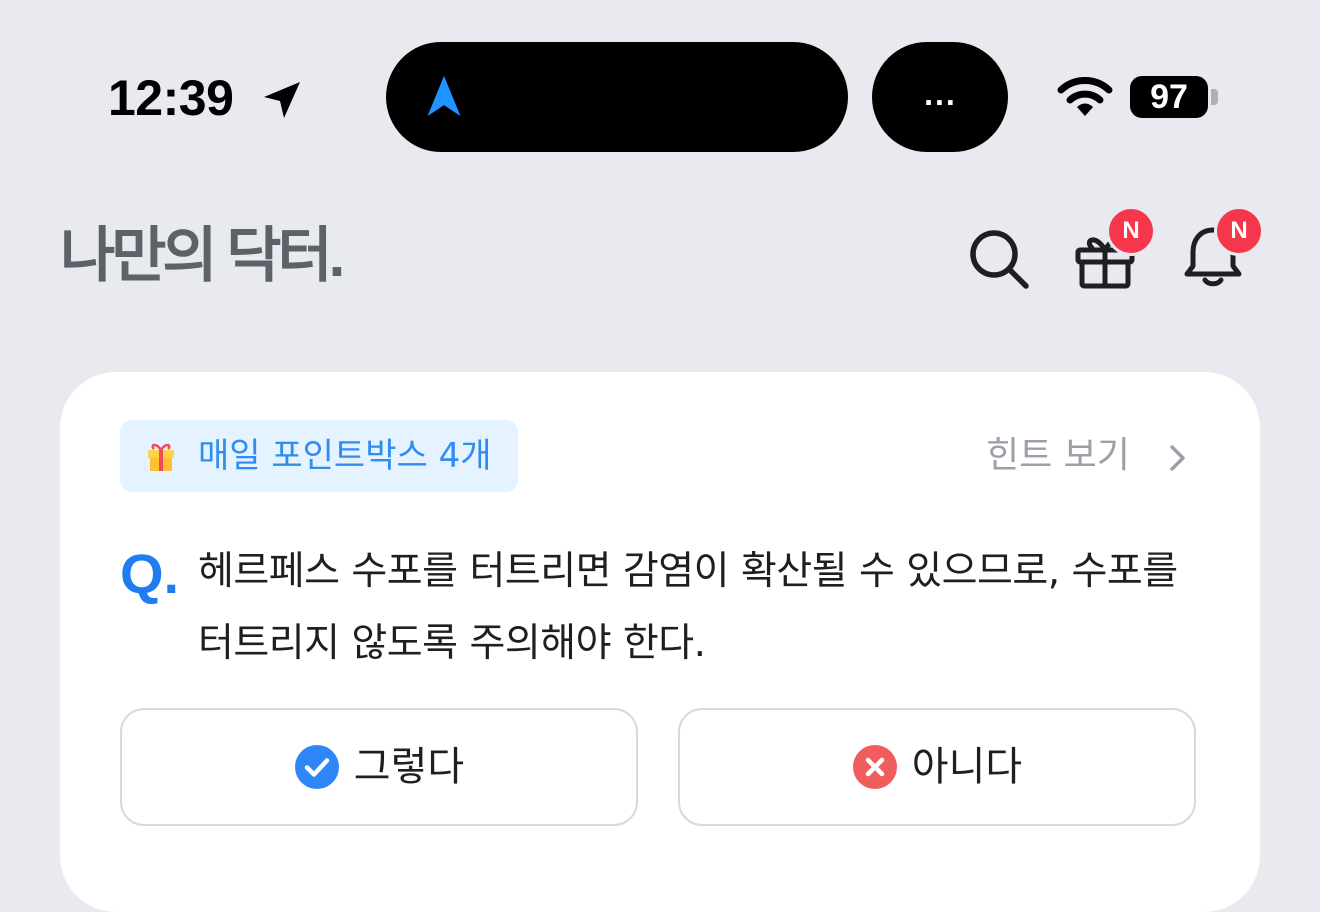 The image size is (1320, 912). What do you see at coordinates (150, 573) in the screenshot?
I see `question-marker: Q.` at bounding box center [150, 573].